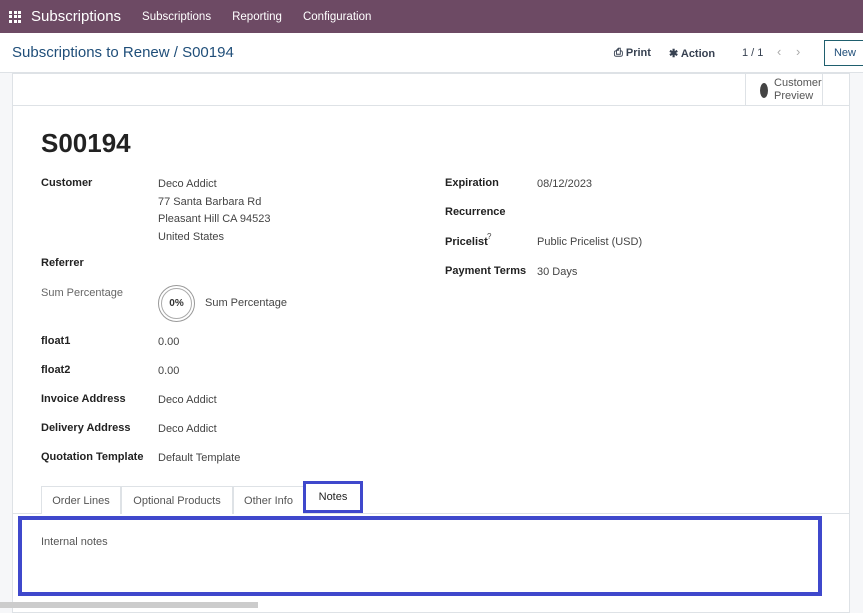 The image size is (863, 613). What do you see at coordinates (177, 500) in the screenshot?
I see `tab-optional-products: Optional Products` at bounding box center [177, 500].